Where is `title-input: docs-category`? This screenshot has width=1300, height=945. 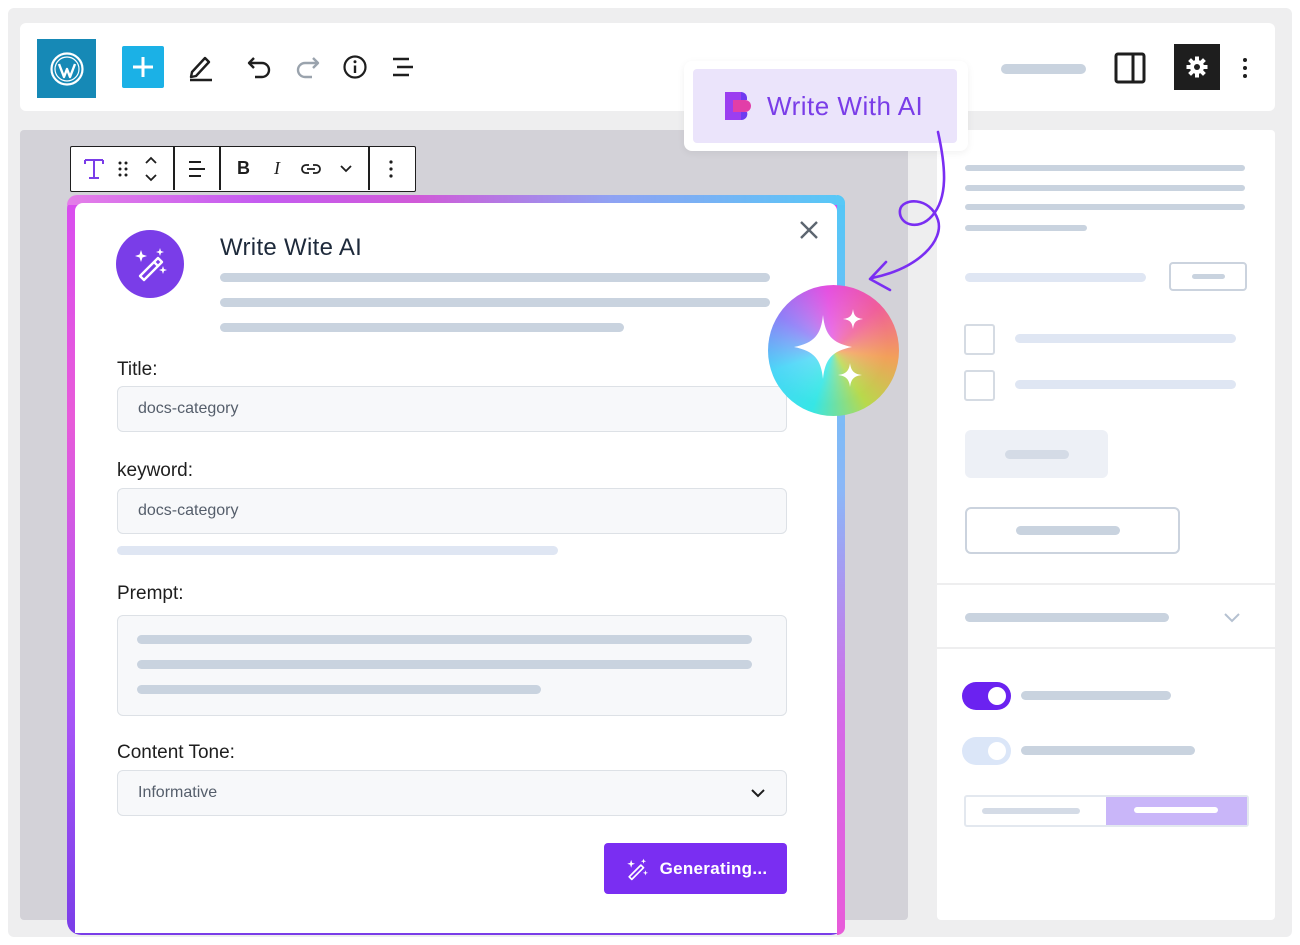 title-input: docs-category is located at coordinates (452, 409).